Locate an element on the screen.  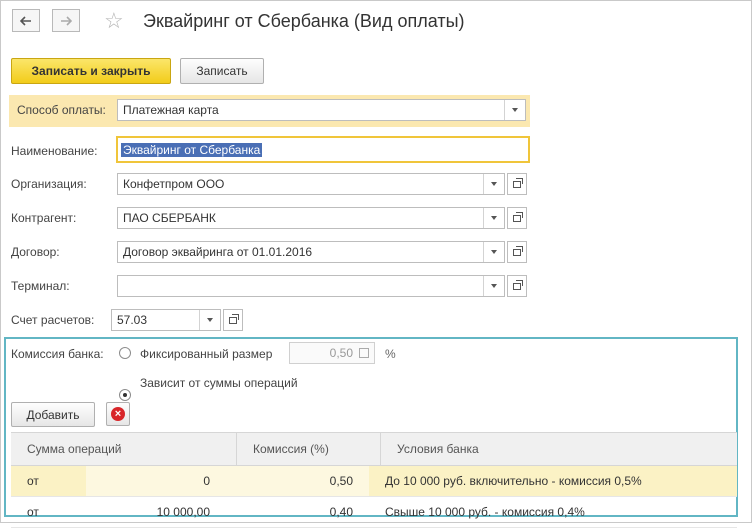
fixed-label: Фиксированный размер is located at coordinates (206, 354).